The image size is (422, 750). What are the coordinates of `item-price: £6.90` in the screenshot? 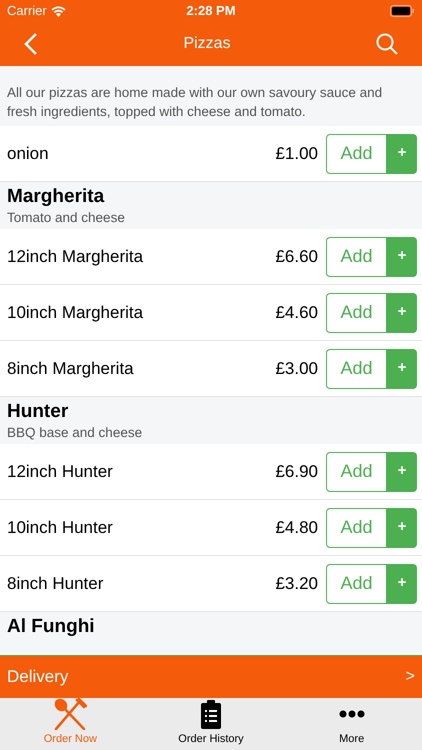 It's located at (296, 471).